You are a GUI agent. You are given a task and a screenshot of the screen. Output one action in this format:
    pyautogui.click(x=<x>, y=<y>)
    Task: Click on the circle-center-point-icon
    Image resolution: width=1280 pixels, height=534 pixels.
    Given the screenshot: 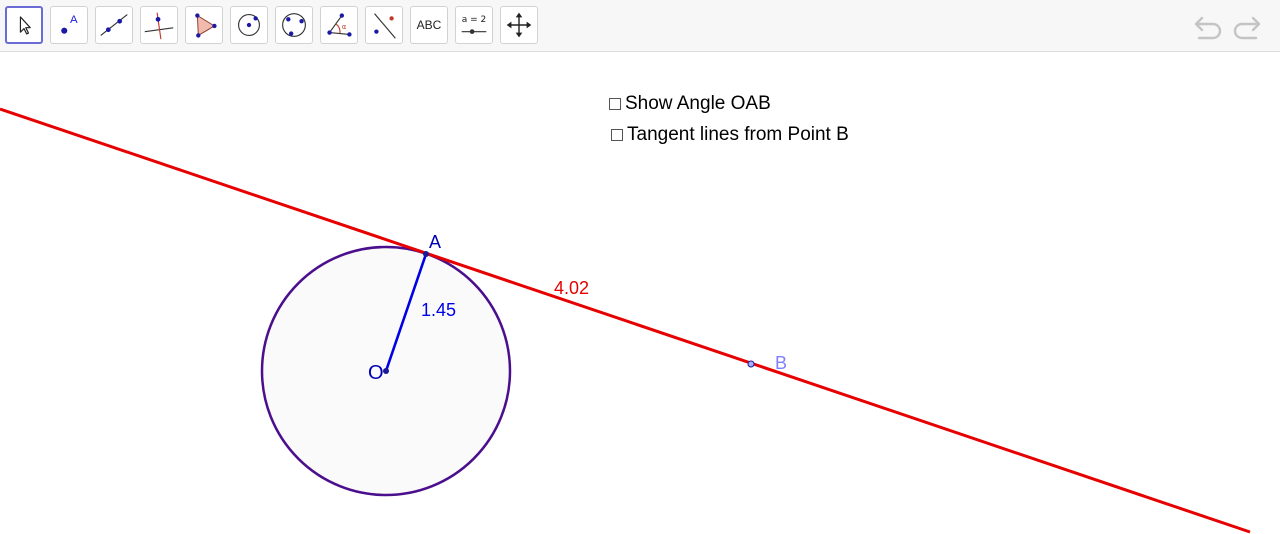 What is the action you would take?
    pyautogui.click(x=249, y=25)
    